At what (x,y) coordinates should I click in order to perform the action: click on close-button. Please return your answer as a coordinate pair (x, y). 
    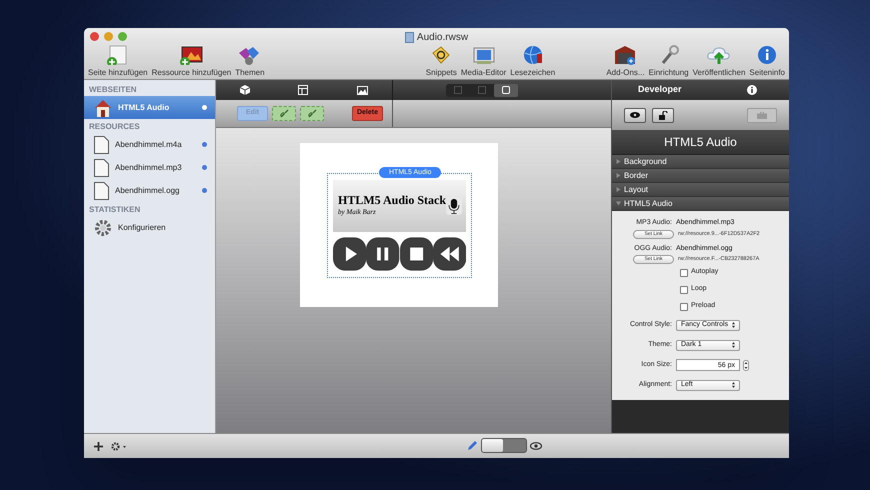
    Looking at the image, I should click on (94, 36).